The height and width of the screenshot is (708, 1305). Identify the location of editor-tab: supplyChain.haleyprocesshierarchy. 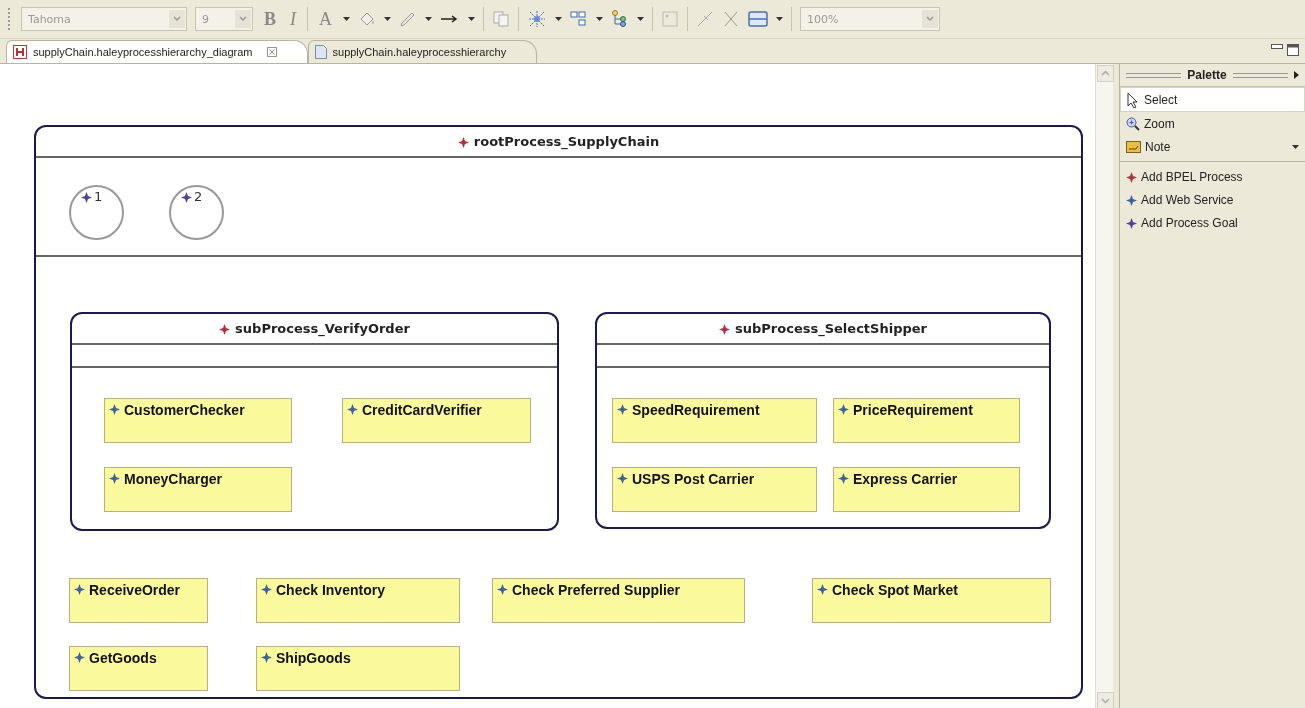
(422, 51).